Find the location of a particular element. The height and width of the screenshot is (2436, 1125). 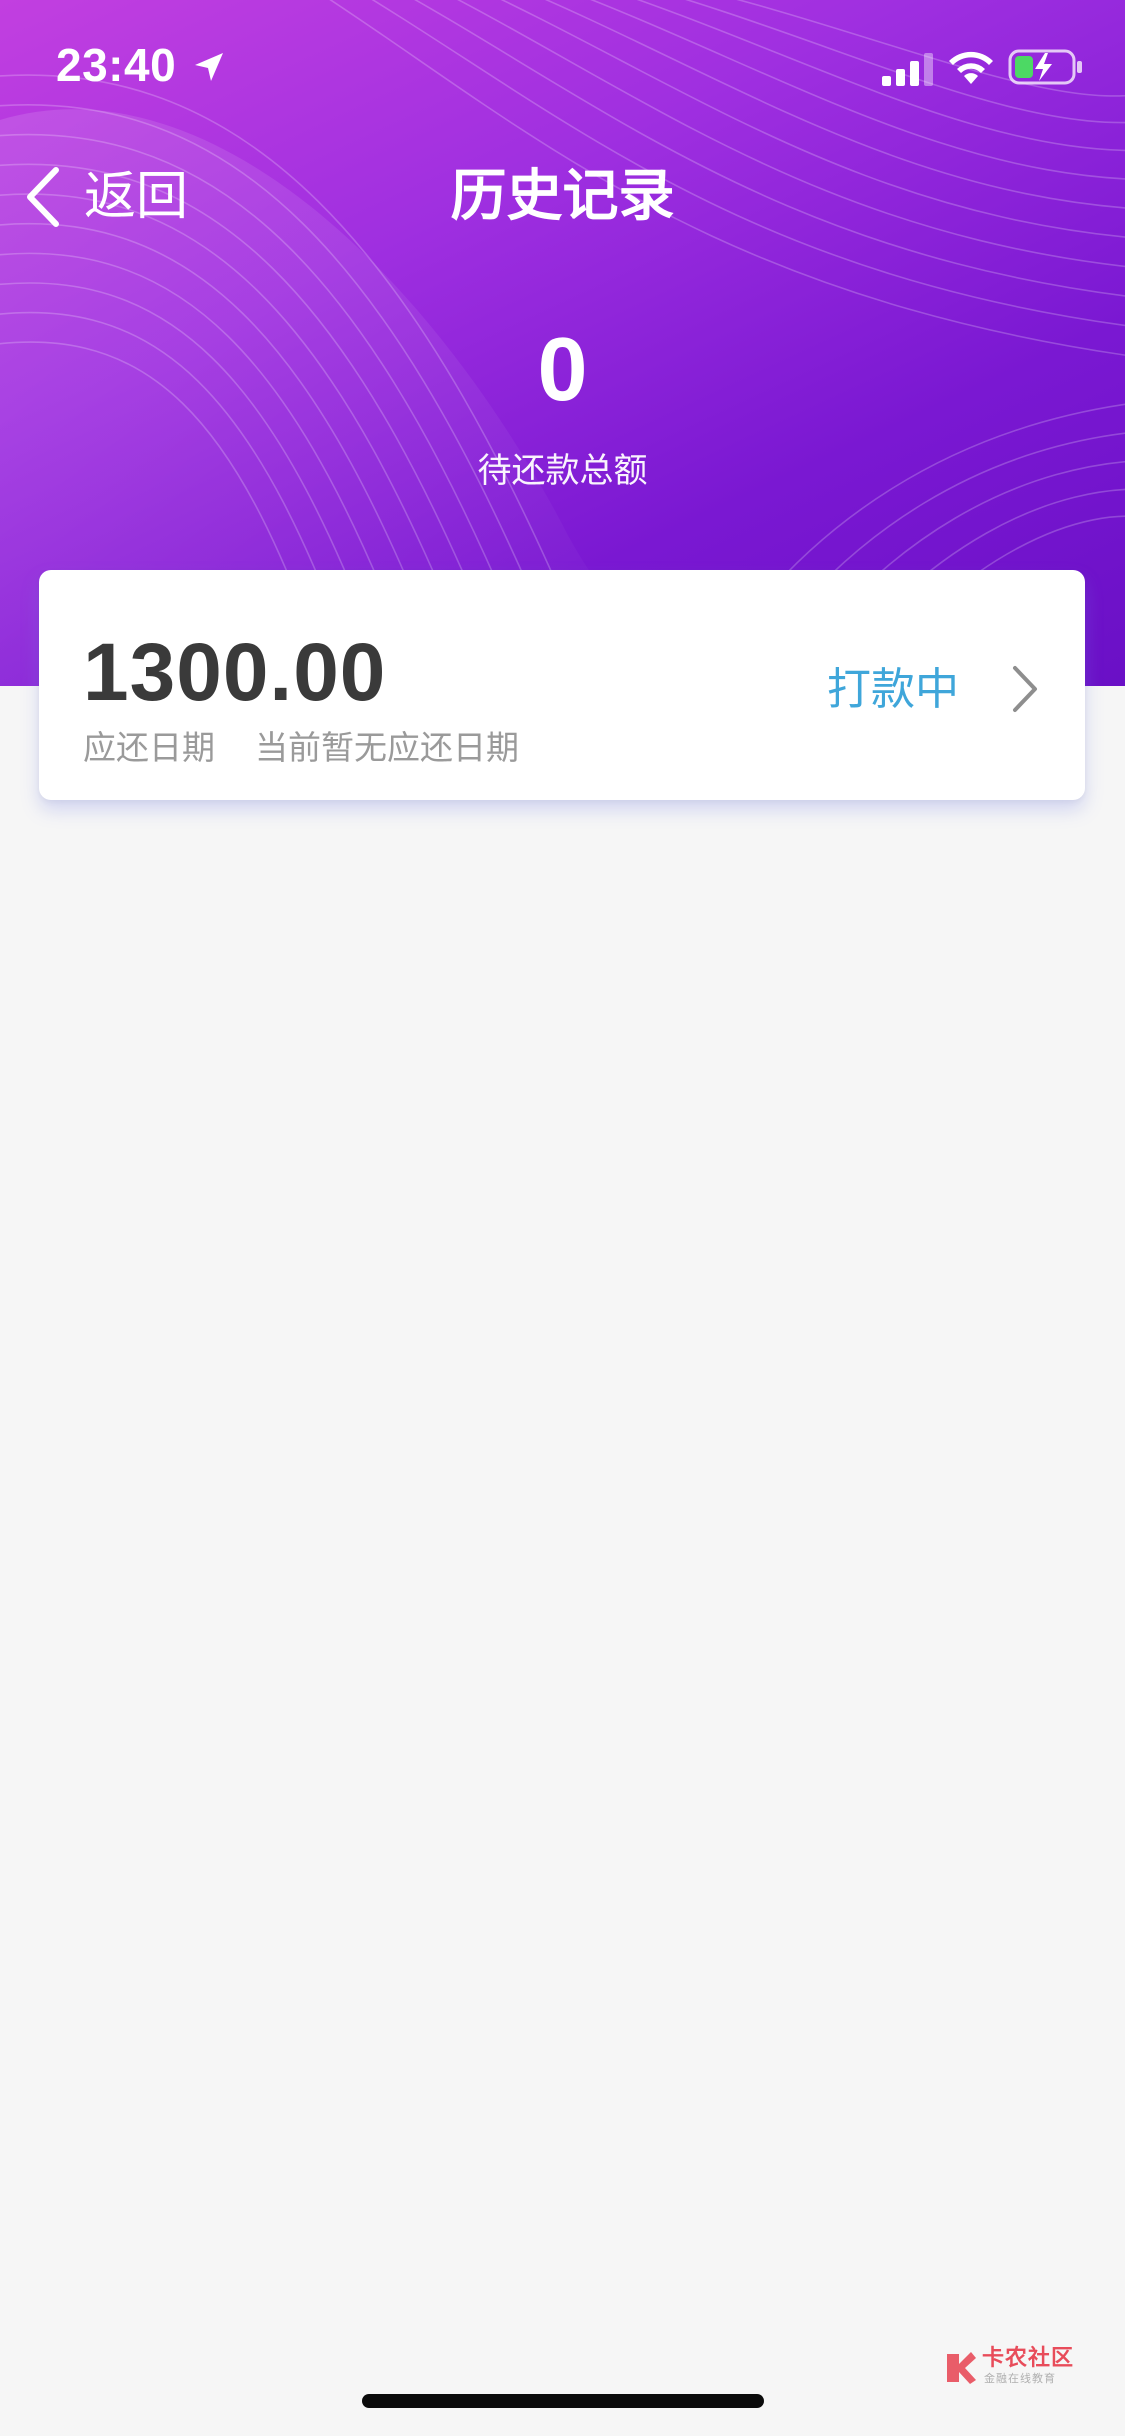

total-amount: 0 is located at coordinates (562, 370).